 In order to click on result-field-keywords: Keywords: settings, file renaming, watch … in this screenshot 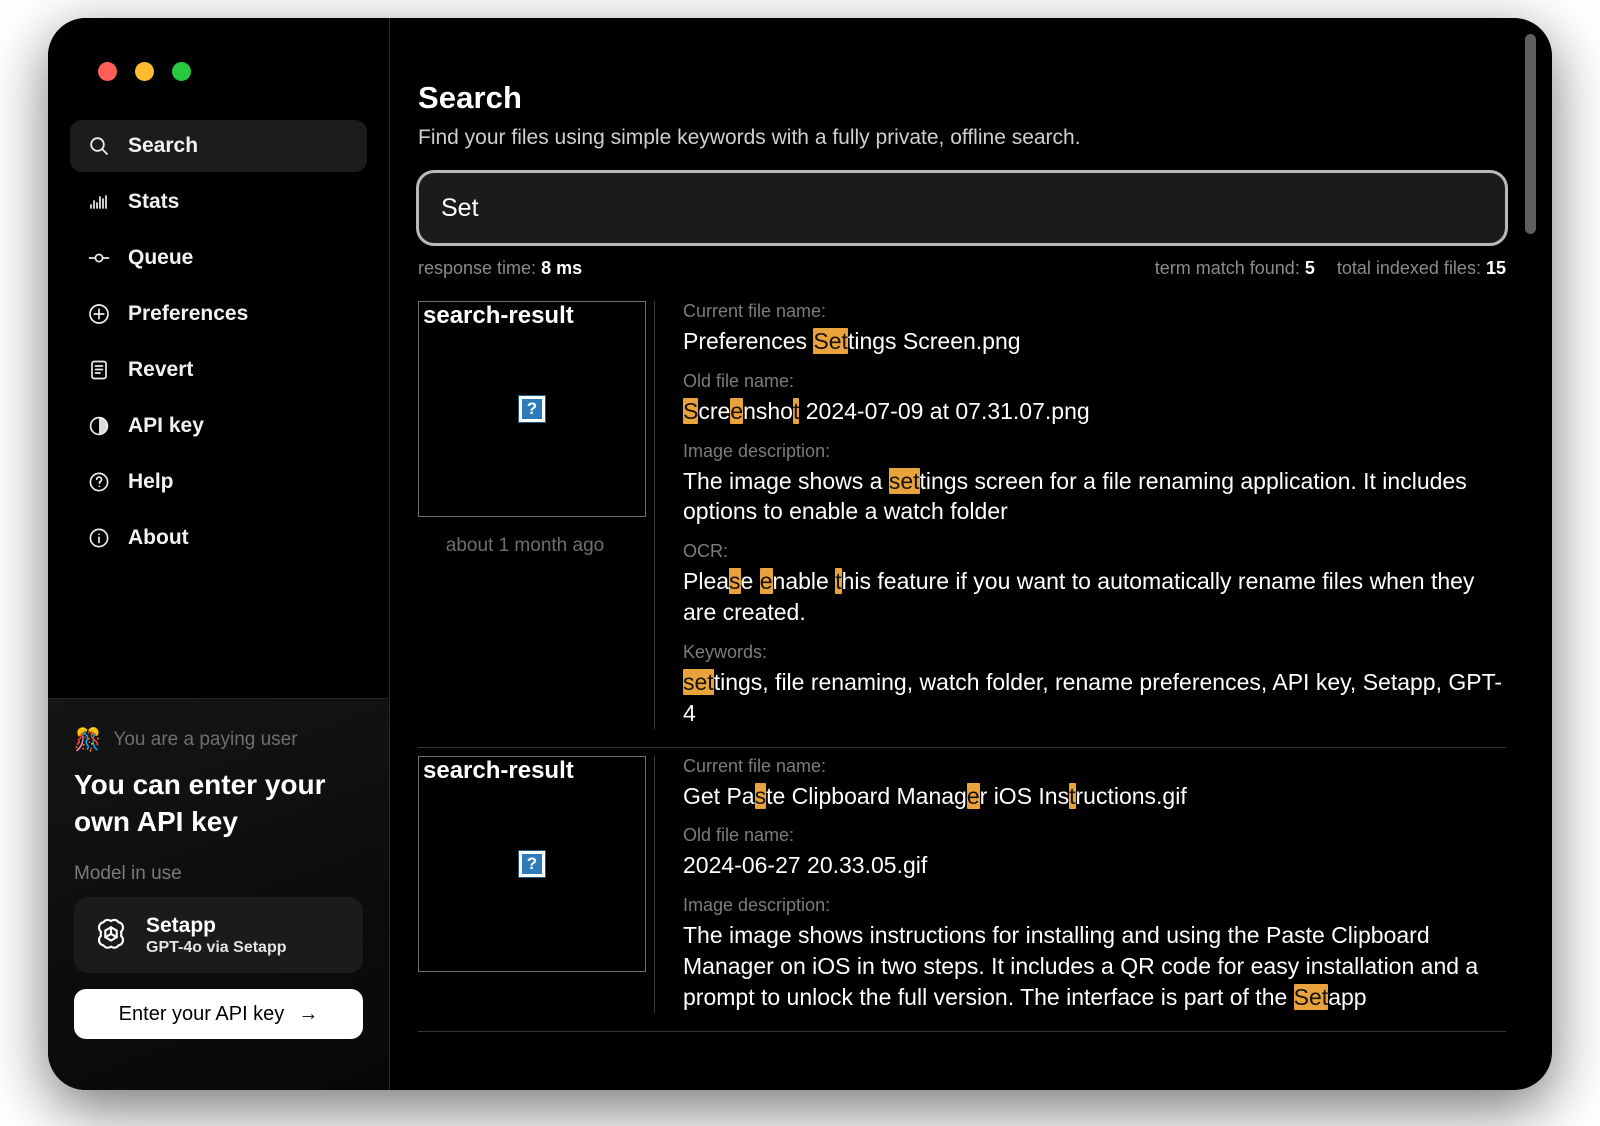, I will do `click(1094, 685)`.